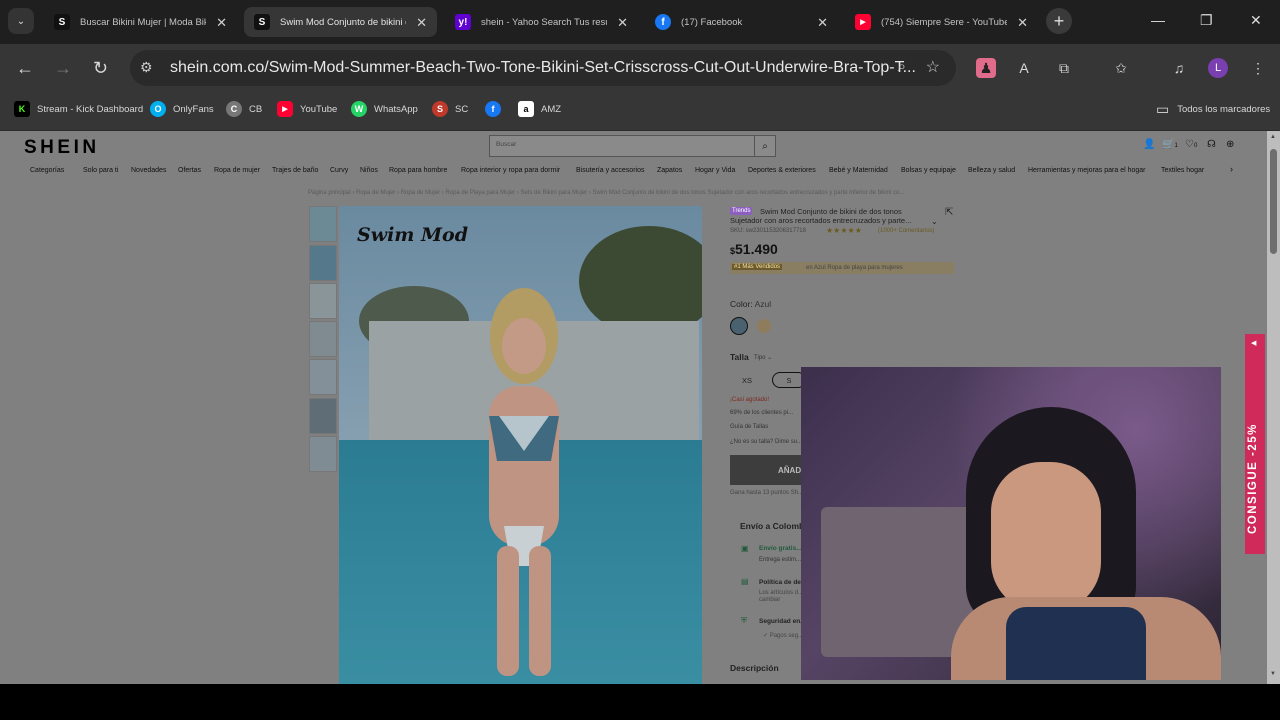 This screenshot has height=720, width=1280. What do you see at coordinates (146, 67) in the screenshot?
I see `site-info-icon: ⚙` at bounding box center [146, 67].